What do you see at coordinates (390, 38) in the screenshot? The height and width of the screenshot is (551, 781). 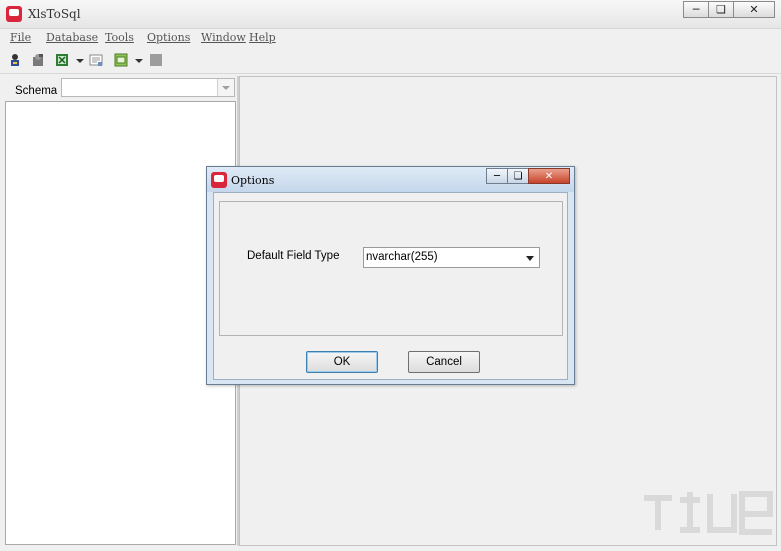 I see `menu-bar: File Database Tools Options Window Help` at bounding box center [390, 38].